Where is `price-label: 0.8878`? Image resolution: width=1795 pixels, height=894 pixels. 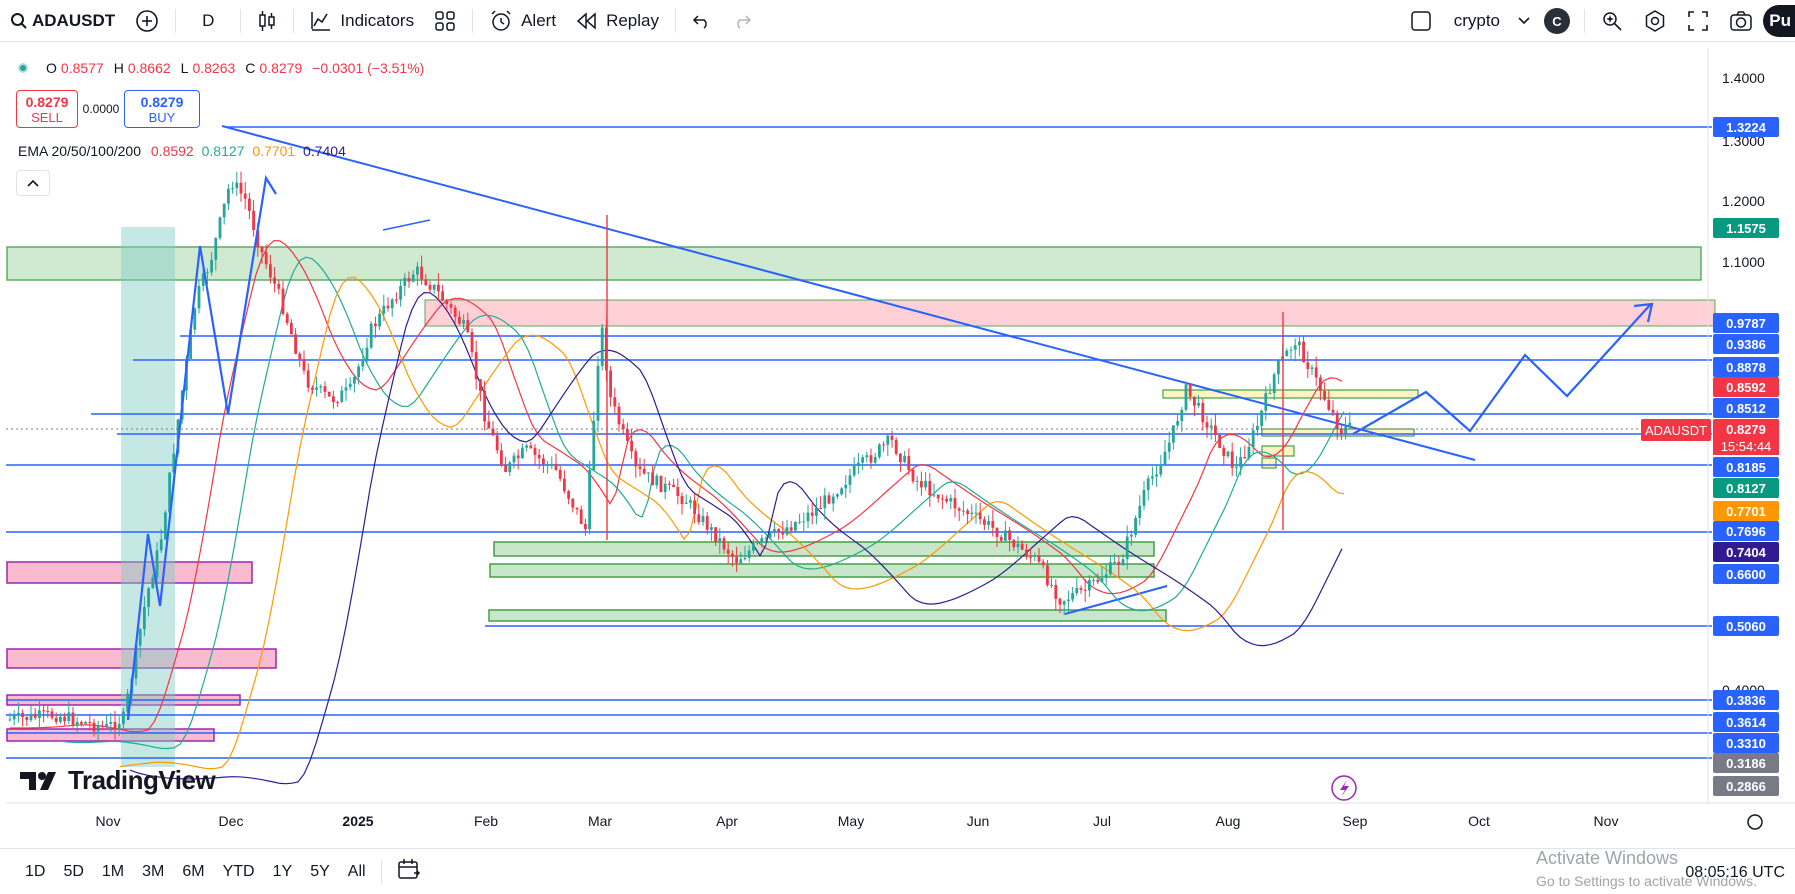 price-label: 0.8878 is located at coordinates (1746, 367).